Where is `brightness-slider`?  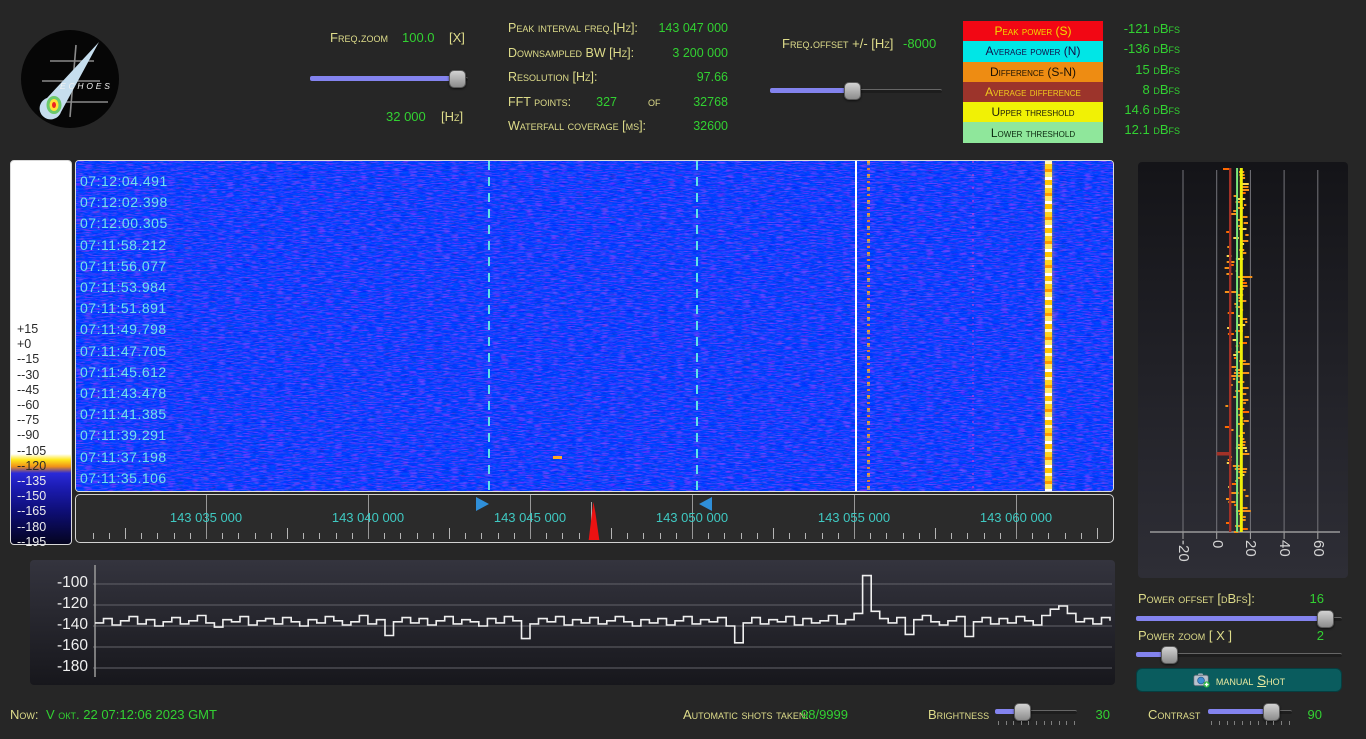 brightness-slider is located at coordinates (1036, 714).